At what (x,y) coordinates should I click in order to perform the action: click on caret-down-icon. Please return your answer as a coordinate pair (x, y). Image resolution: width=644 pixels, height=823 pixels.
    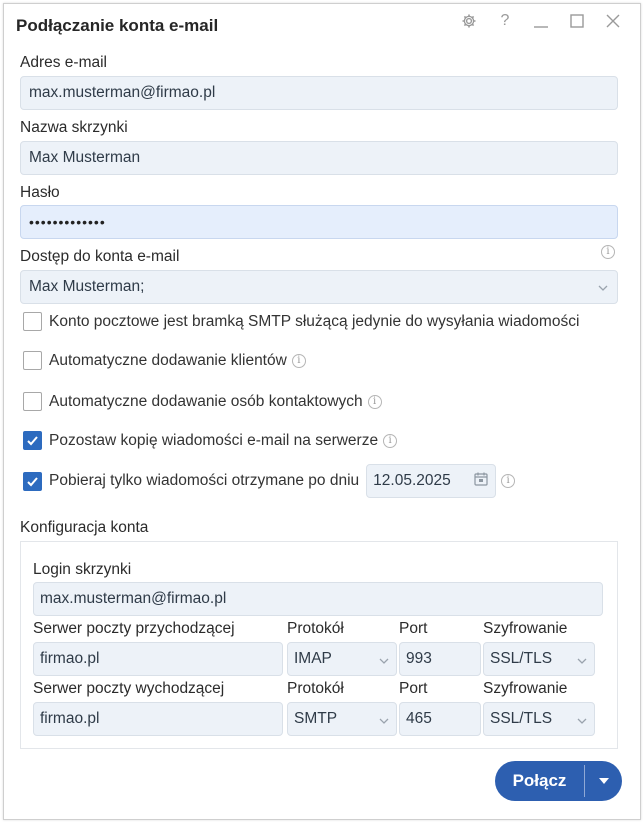
    Looking at the image, I should click on (603, 781).